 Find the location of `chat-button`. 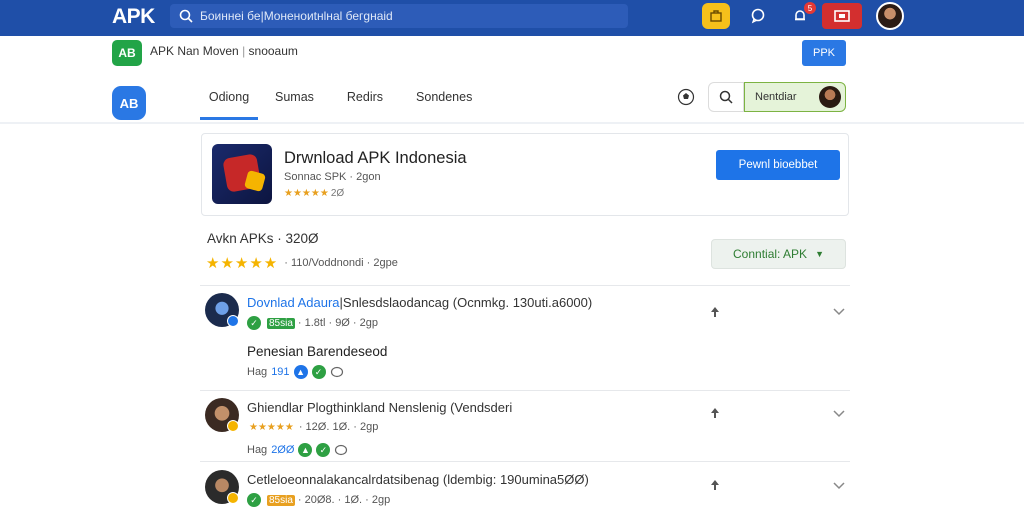

chat-button is located at coordinates (758, 16).